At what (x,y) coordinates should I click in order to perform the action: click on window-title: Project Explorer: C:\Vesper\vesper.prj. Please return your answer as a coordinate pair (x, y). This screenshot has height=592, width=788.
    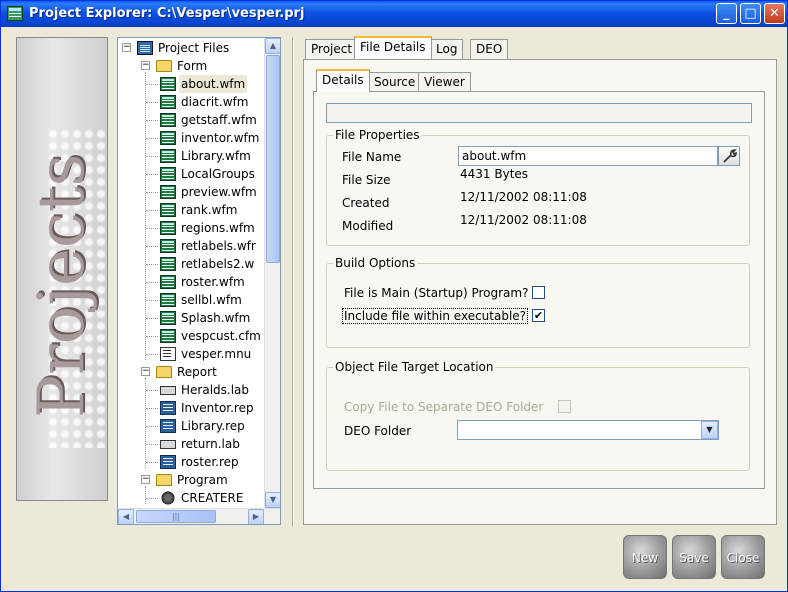
    Looking at the image, I should click on (167, 13).